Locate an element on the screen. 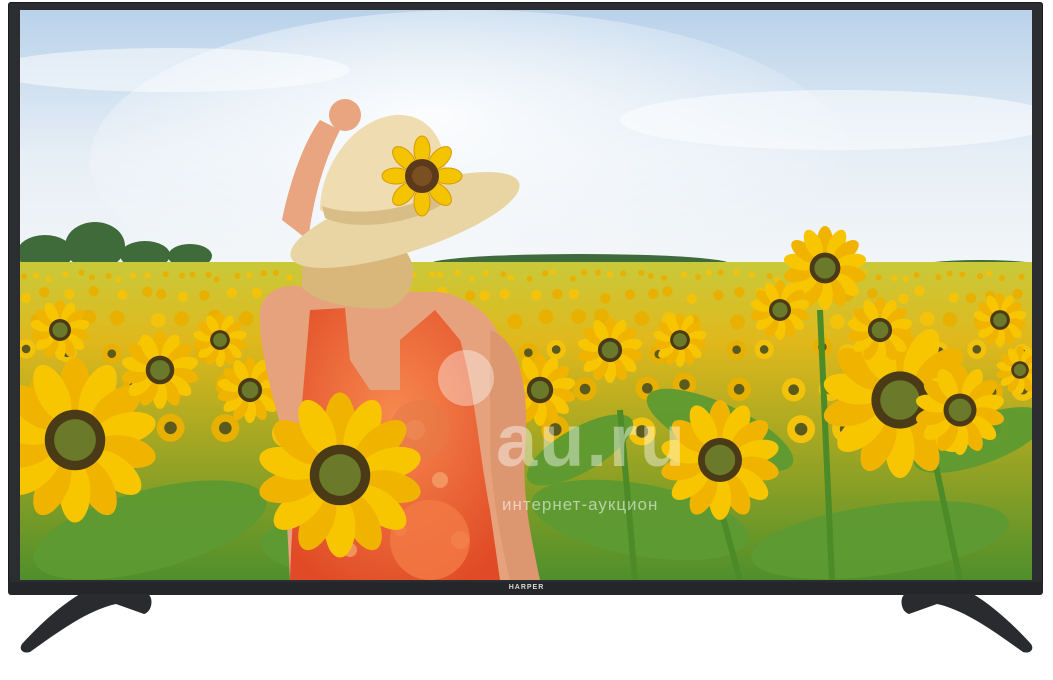 The image size is (1053, 680). watermark-dot is located at coordinates (466, 378).